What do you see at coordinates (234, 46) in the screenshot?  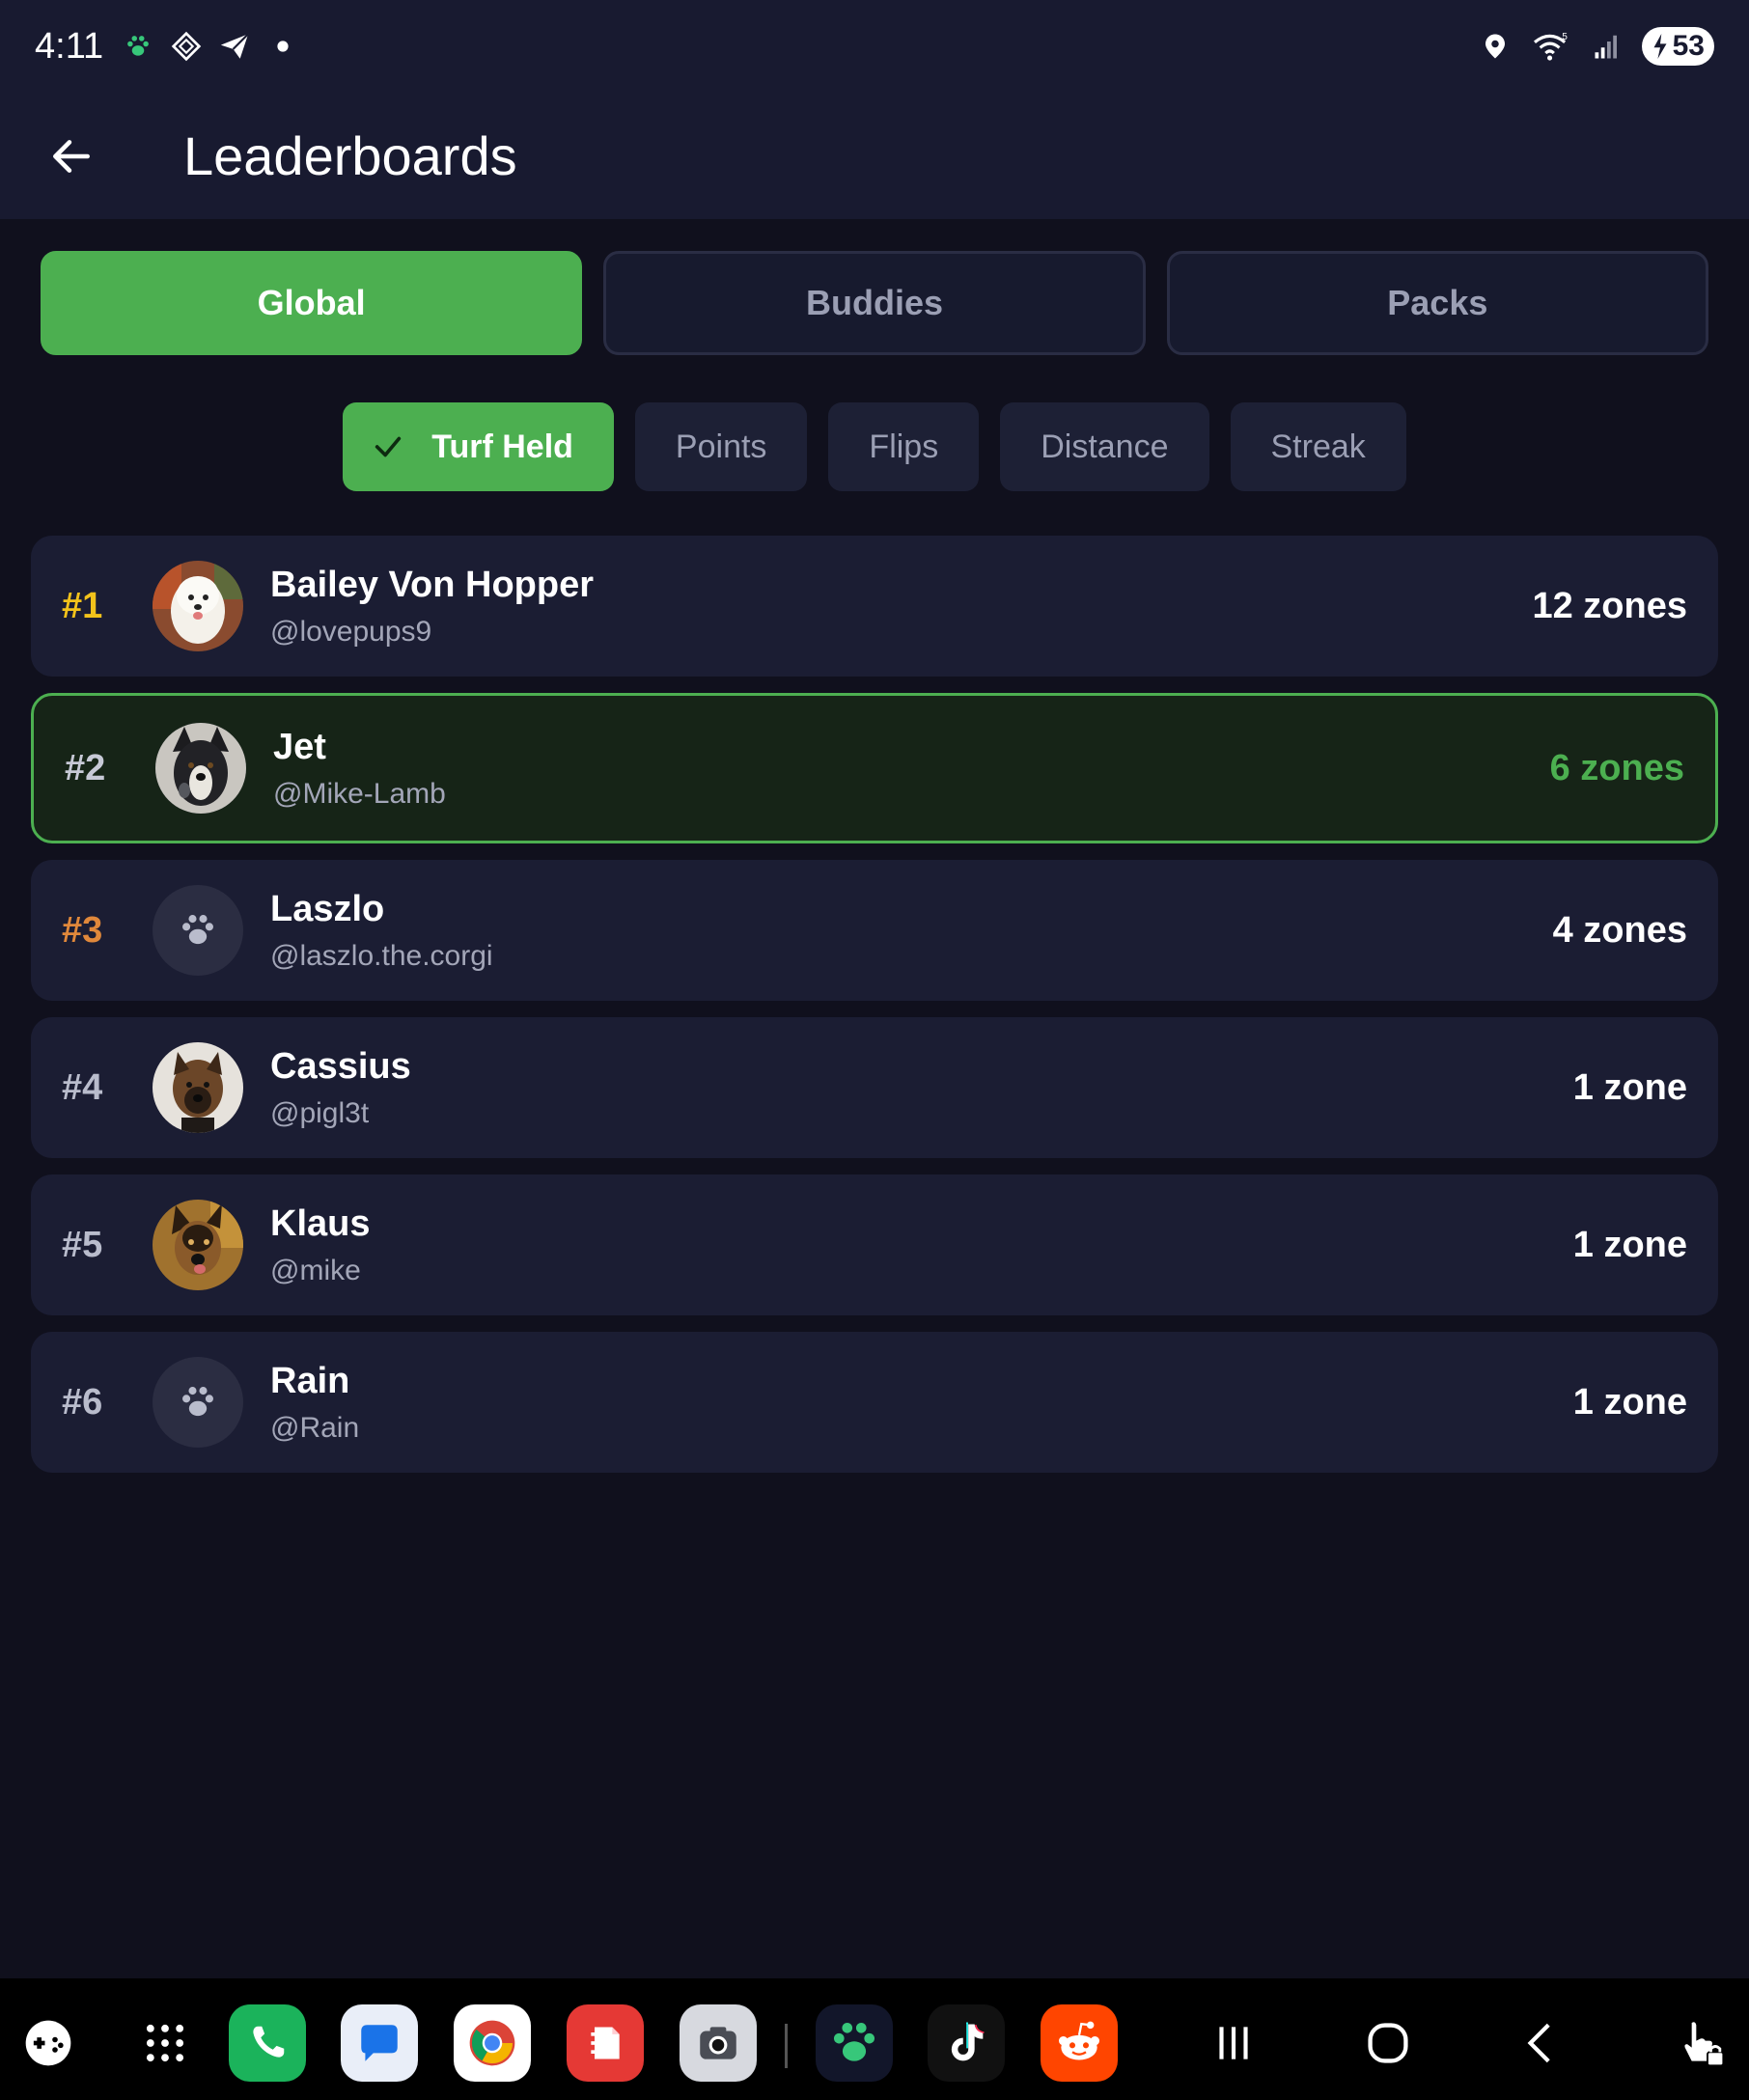 I see `telegram-icon` at bounding box center [234, 46].